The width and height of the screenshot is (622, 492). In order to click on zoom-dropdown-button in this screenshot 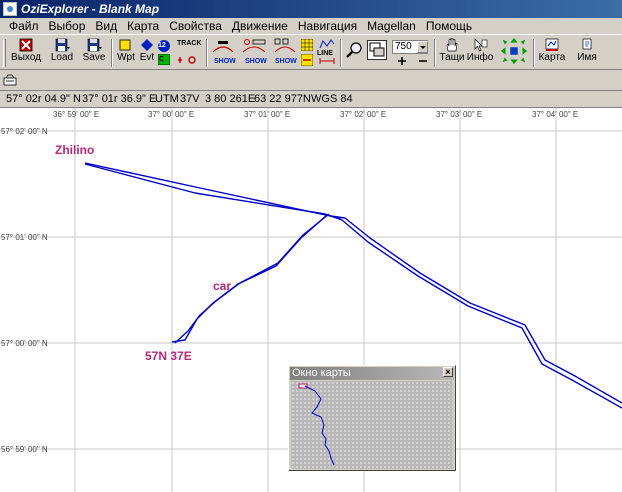, I will do `click(422, 47)`.